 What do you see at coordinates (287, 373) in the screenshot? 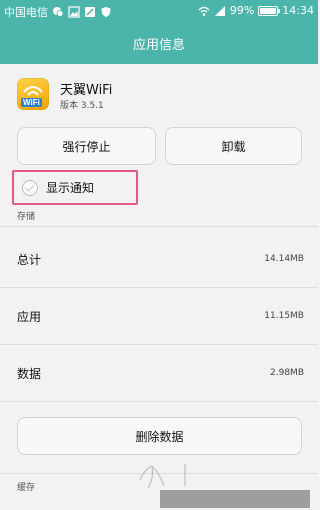
I see `row-value: 2.98MB` at bounding box center [287, 373].